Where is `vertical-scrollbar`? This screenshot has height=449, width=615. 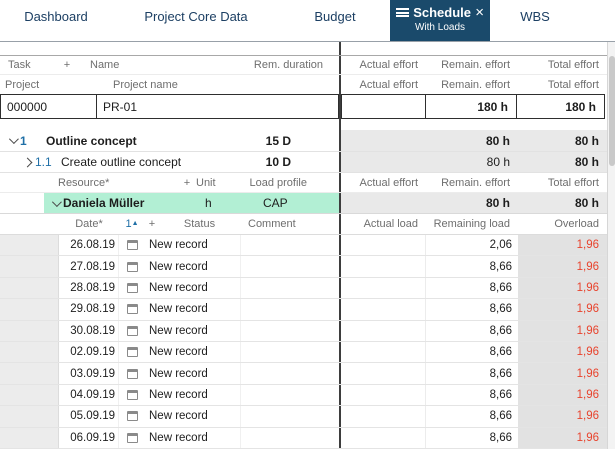
vertical-scrollbar is located at coordinates (611, 245).